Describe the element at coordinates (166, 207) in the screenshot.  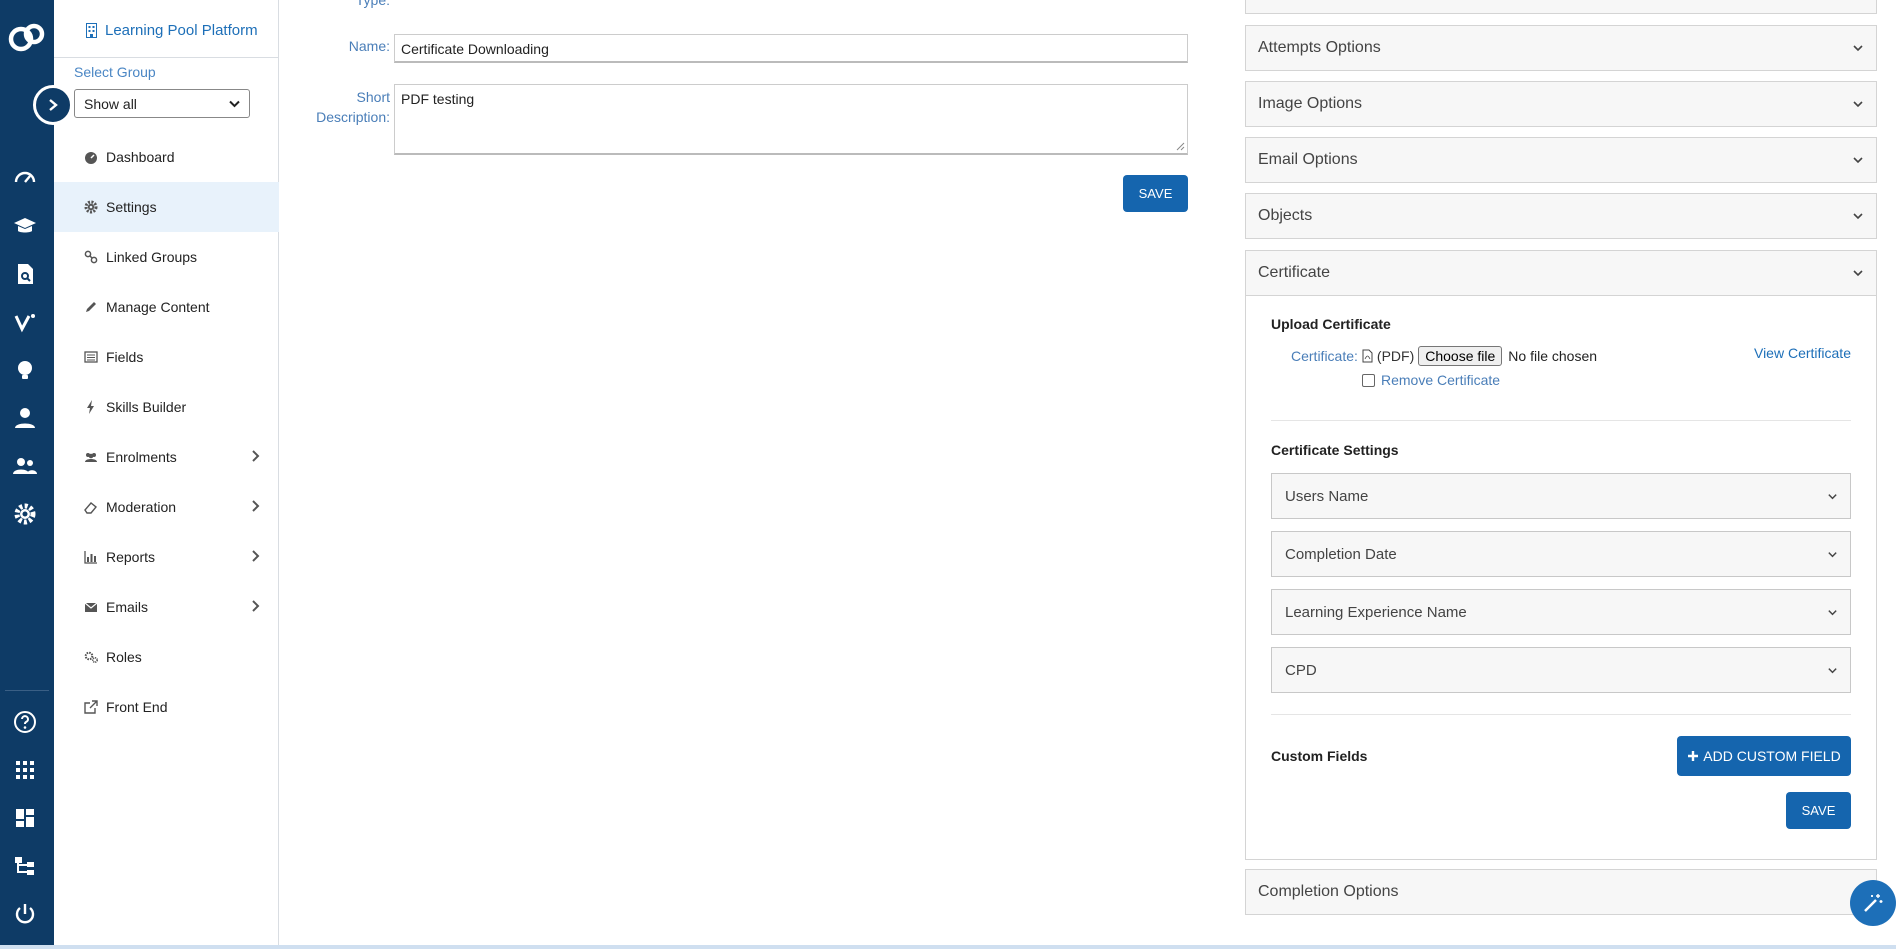
I see `sidebar-item-settings: Settings` at that location.